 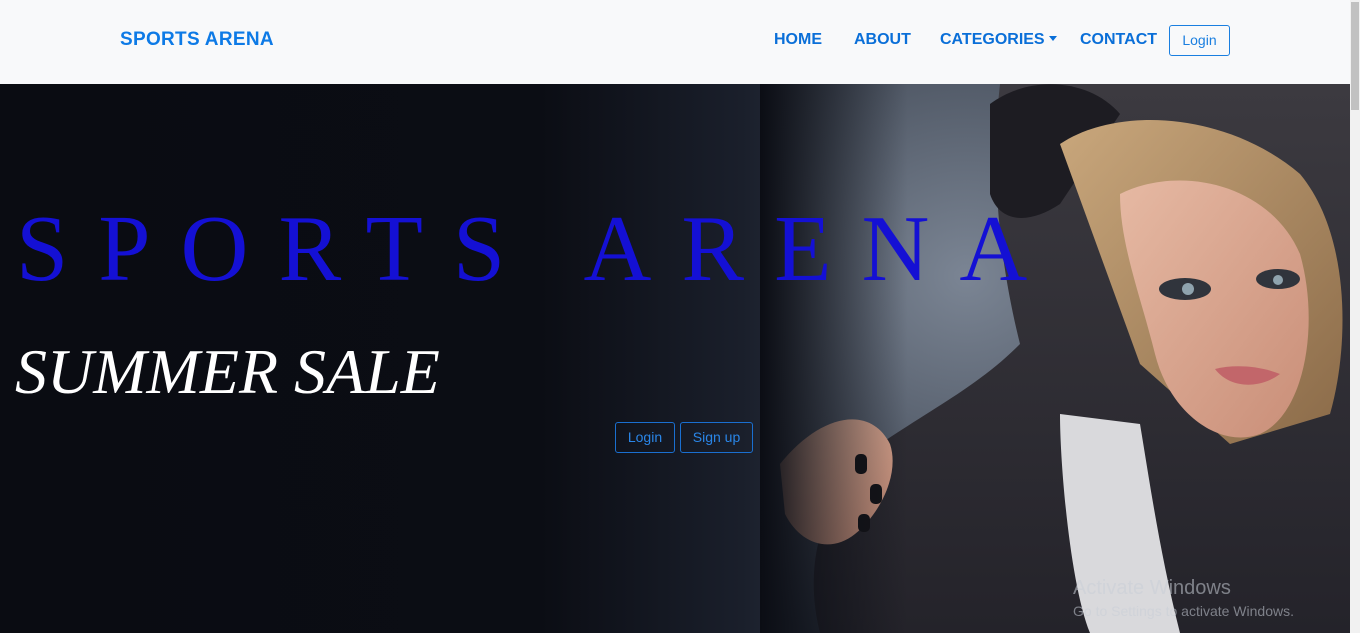 I want to click on page-scrollbar, so click(x=1355, y=316).